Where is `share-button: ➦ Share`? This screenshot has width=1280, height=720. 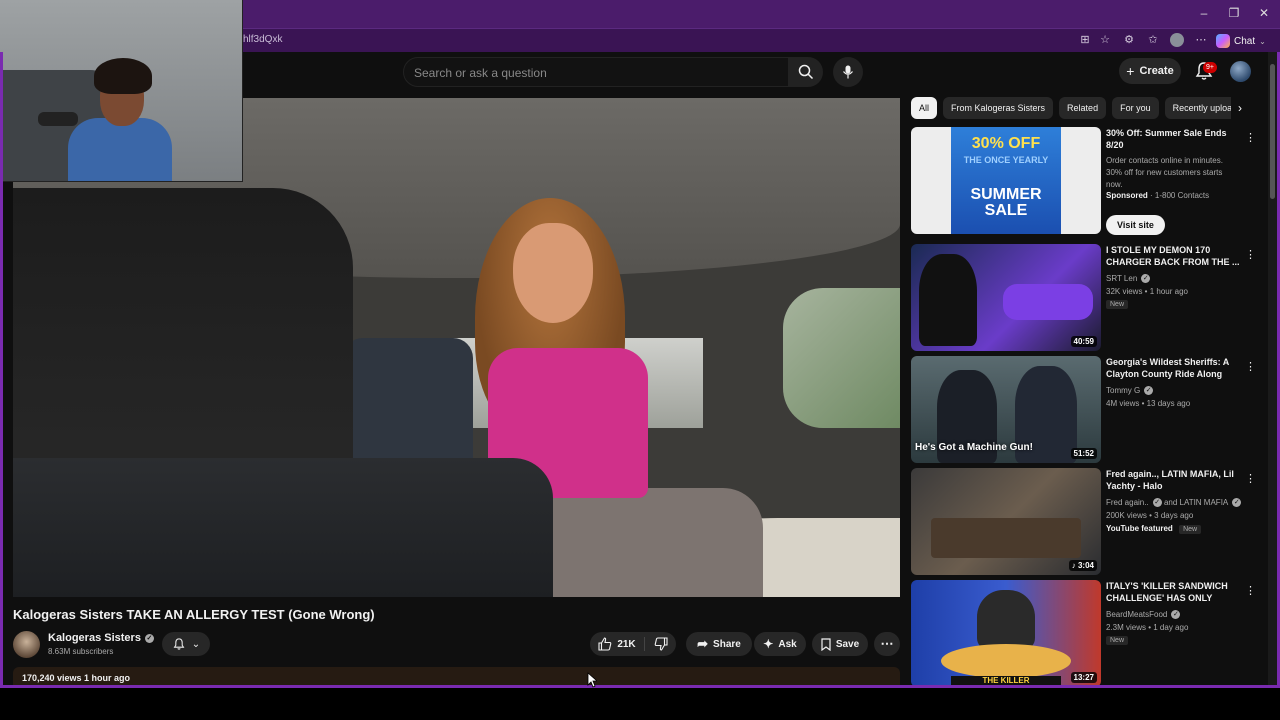
share-button: ➦ Share is located at coordinates (719, 644).